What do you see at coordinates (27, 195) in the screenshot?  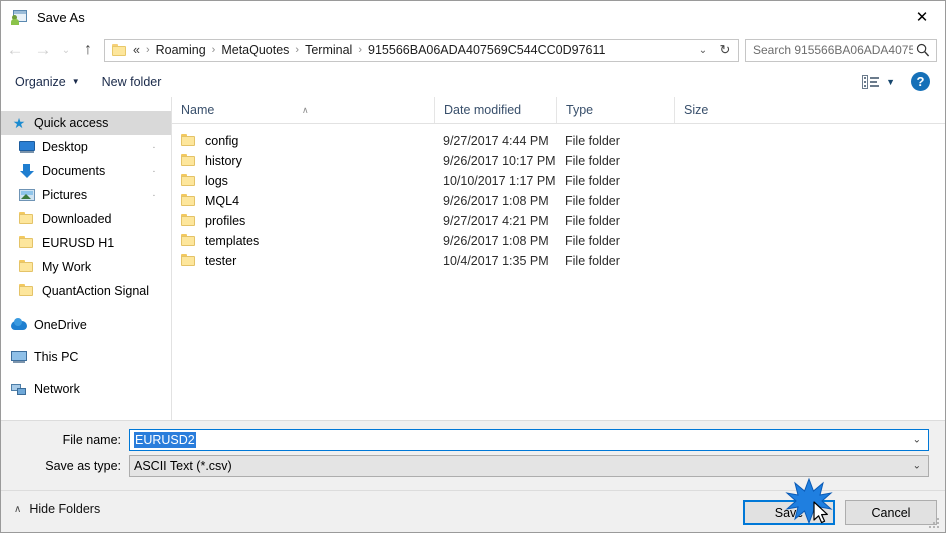 I see `pictures-icon` at bounding box center [27, 195].